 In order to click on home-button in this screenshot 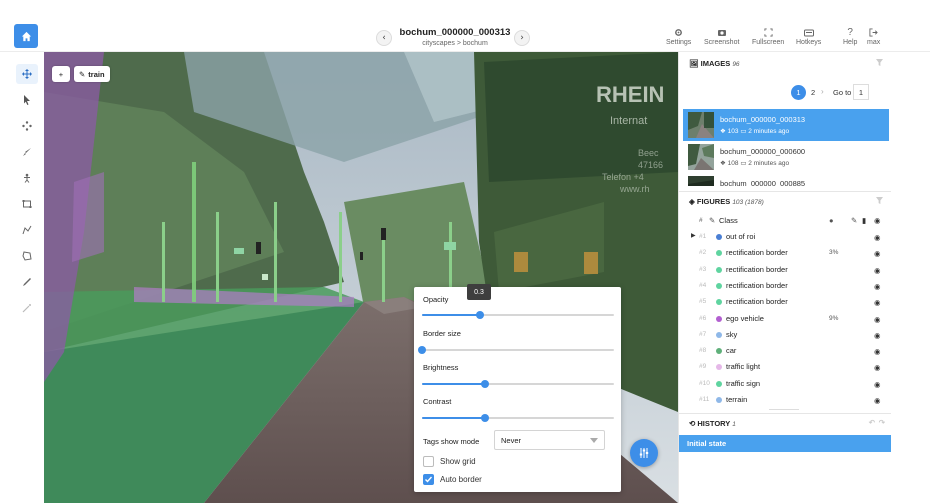, I will do `click(26, 36)`.